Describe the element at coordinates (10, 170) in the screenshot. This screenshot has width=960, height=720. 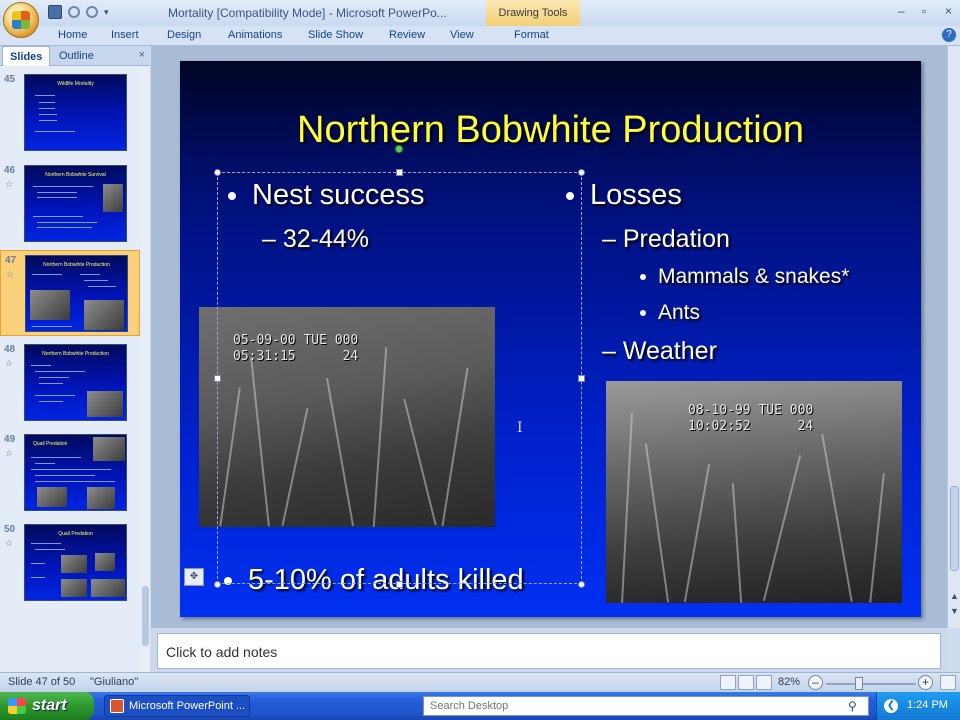
I see `slide-number: 46` at that location.